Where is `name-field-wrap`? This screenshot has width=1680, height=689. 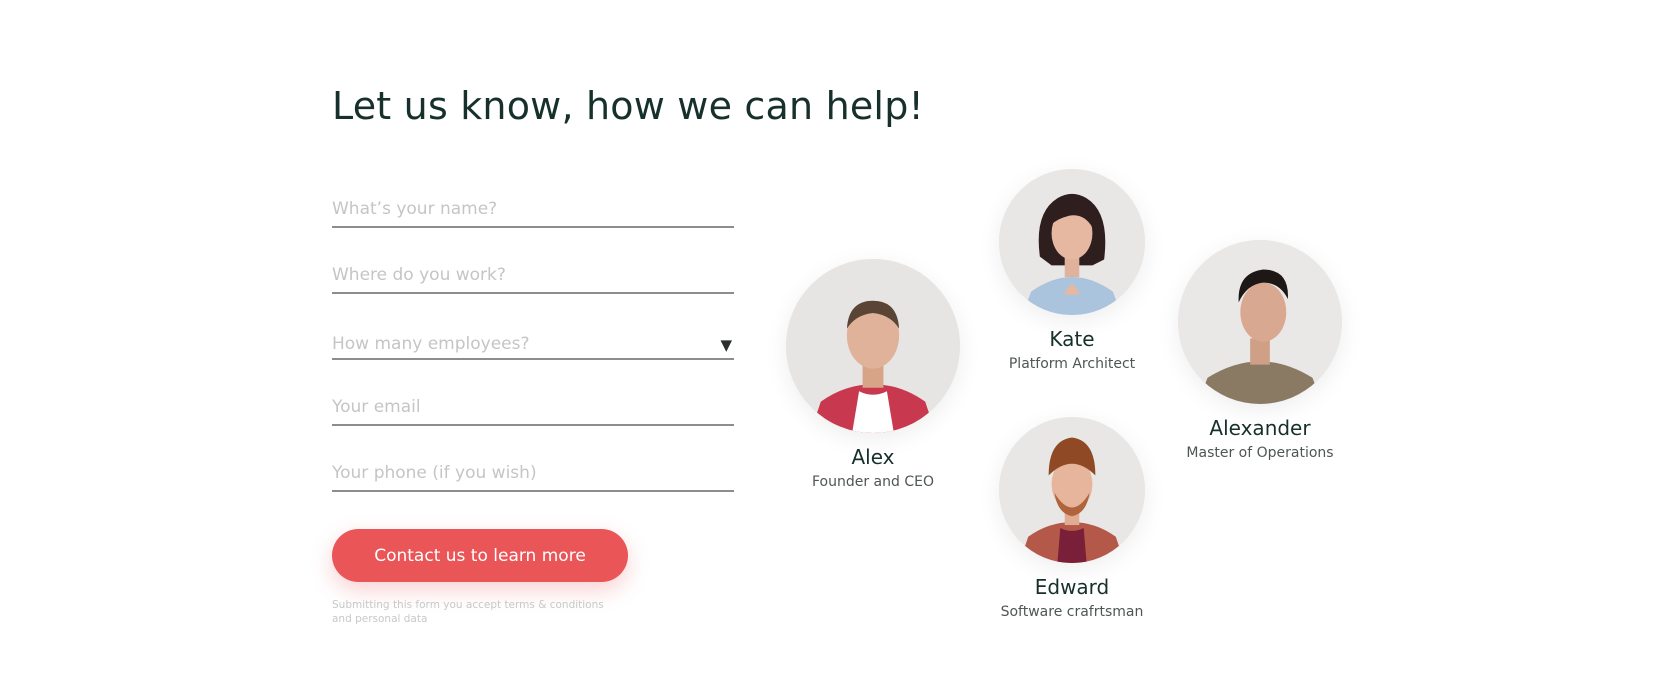
name-field-wrap is located at coordinates (533, 208).